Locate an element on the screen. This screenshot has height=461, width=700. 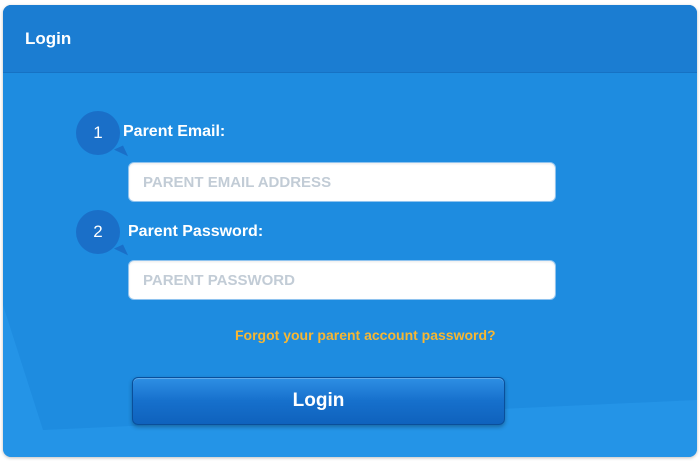
password-field is located at coordinates (342, 280).